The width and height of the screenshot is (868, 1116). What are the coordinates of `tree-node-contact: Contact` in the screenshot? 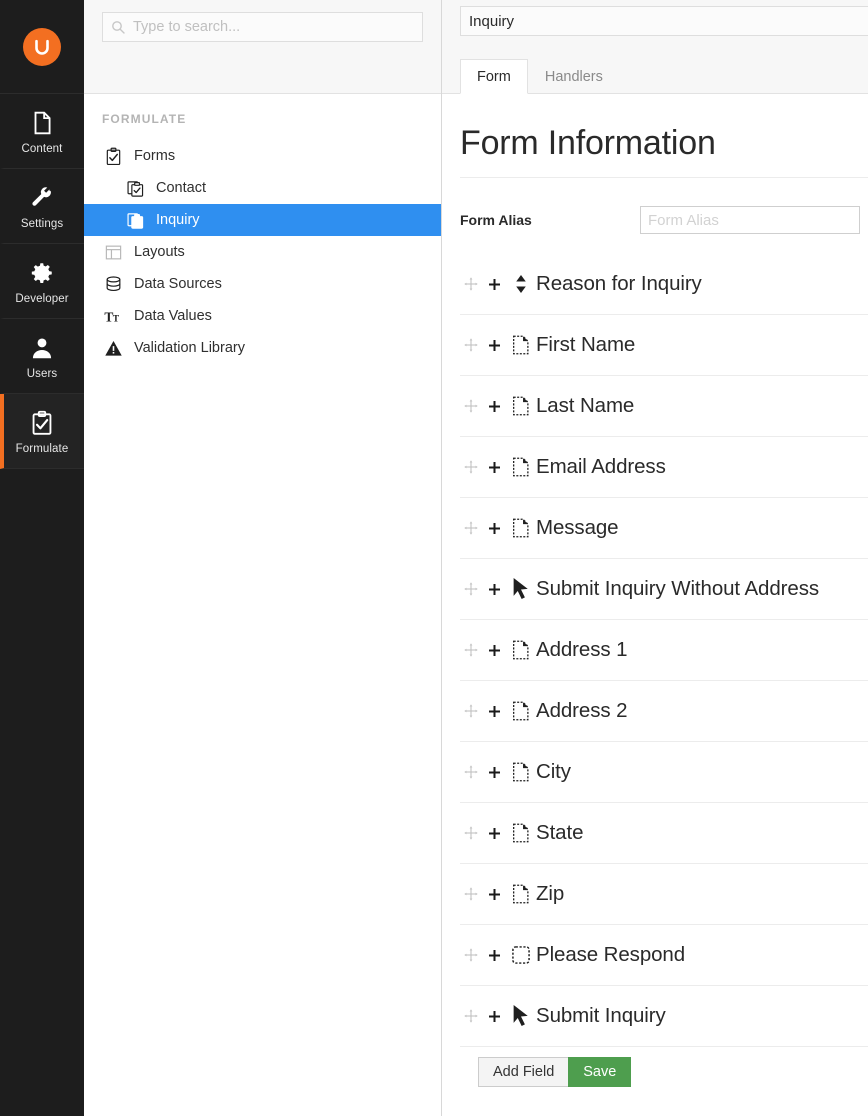 It's located at (262, 188).